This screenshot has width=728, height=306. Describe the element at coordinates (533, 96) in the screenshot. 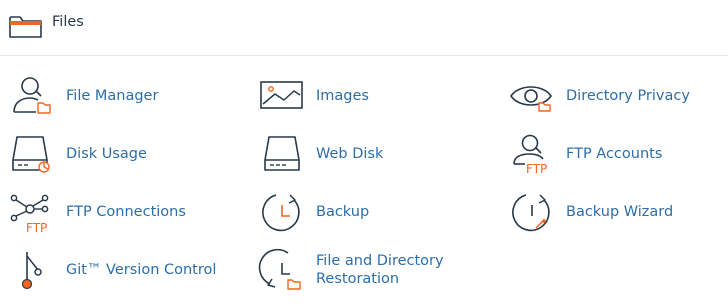

I see `directory-privacy-icon` at that location.